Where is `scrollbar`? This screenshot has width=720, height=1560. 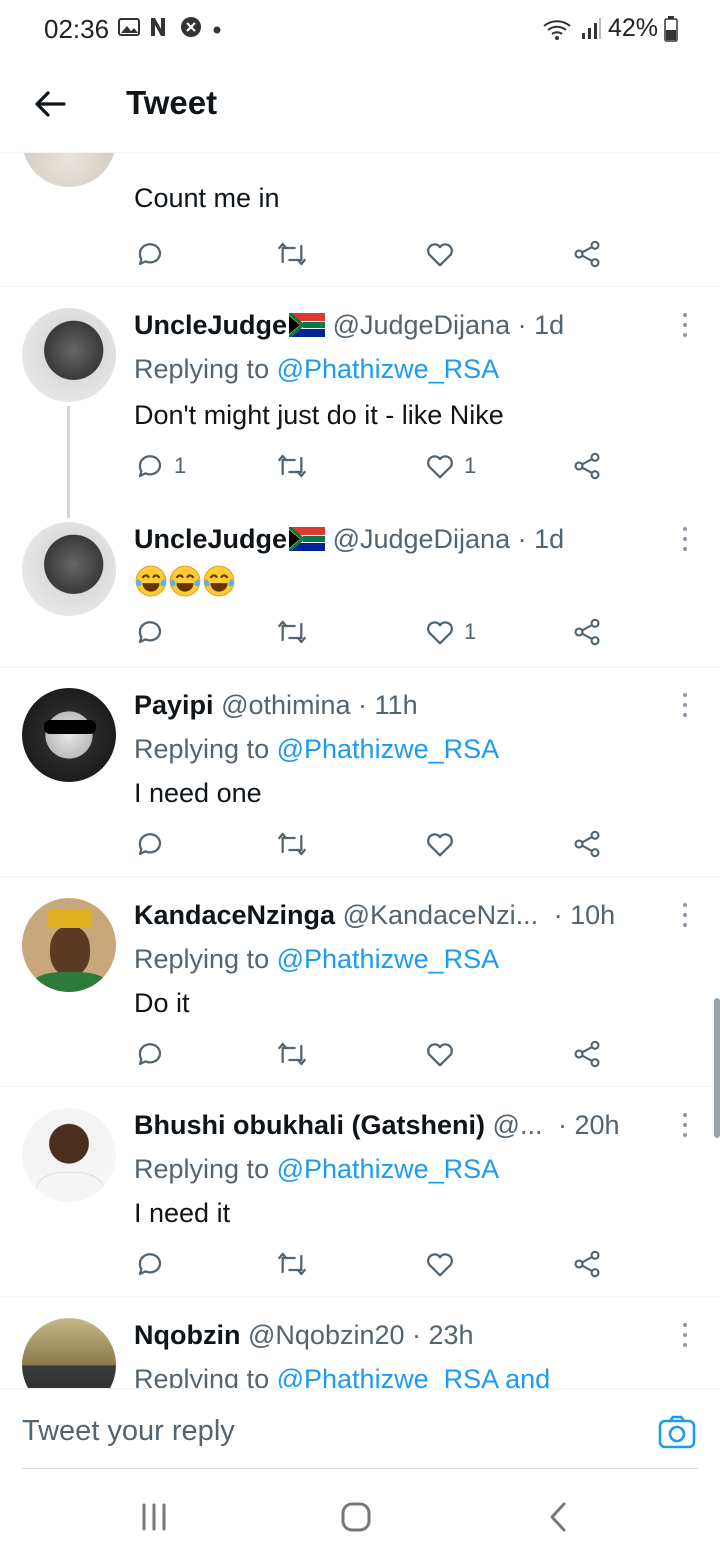
scrollbar is located at coordinates (717, 1068).